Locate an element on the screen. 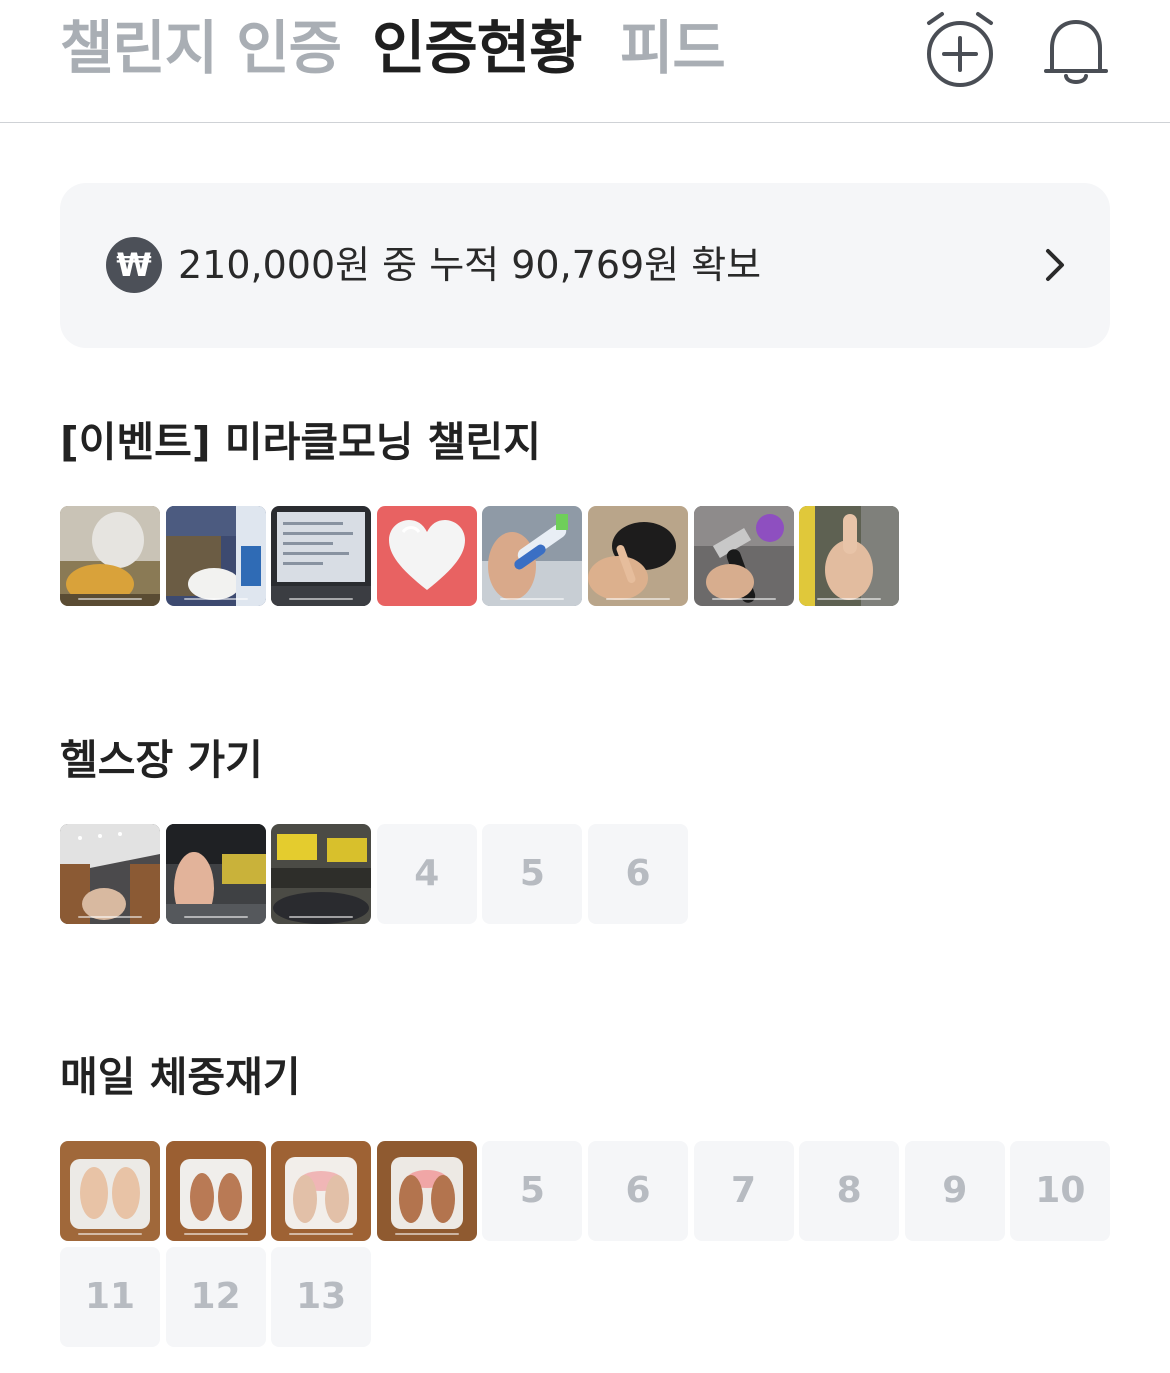 Image resolution: width=1170 pixels, height=1373 pixels. empty-slot: 10 is located at coordinates (1060, 1191).